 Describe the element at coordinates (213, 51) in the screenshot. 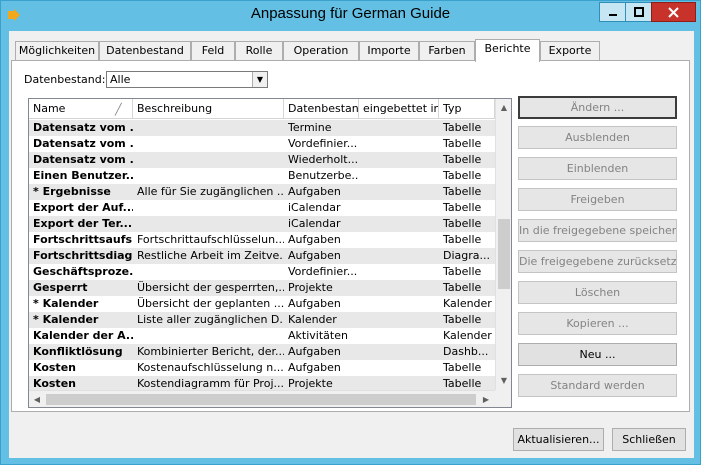

I see `tab-feld: Feld` at that location.